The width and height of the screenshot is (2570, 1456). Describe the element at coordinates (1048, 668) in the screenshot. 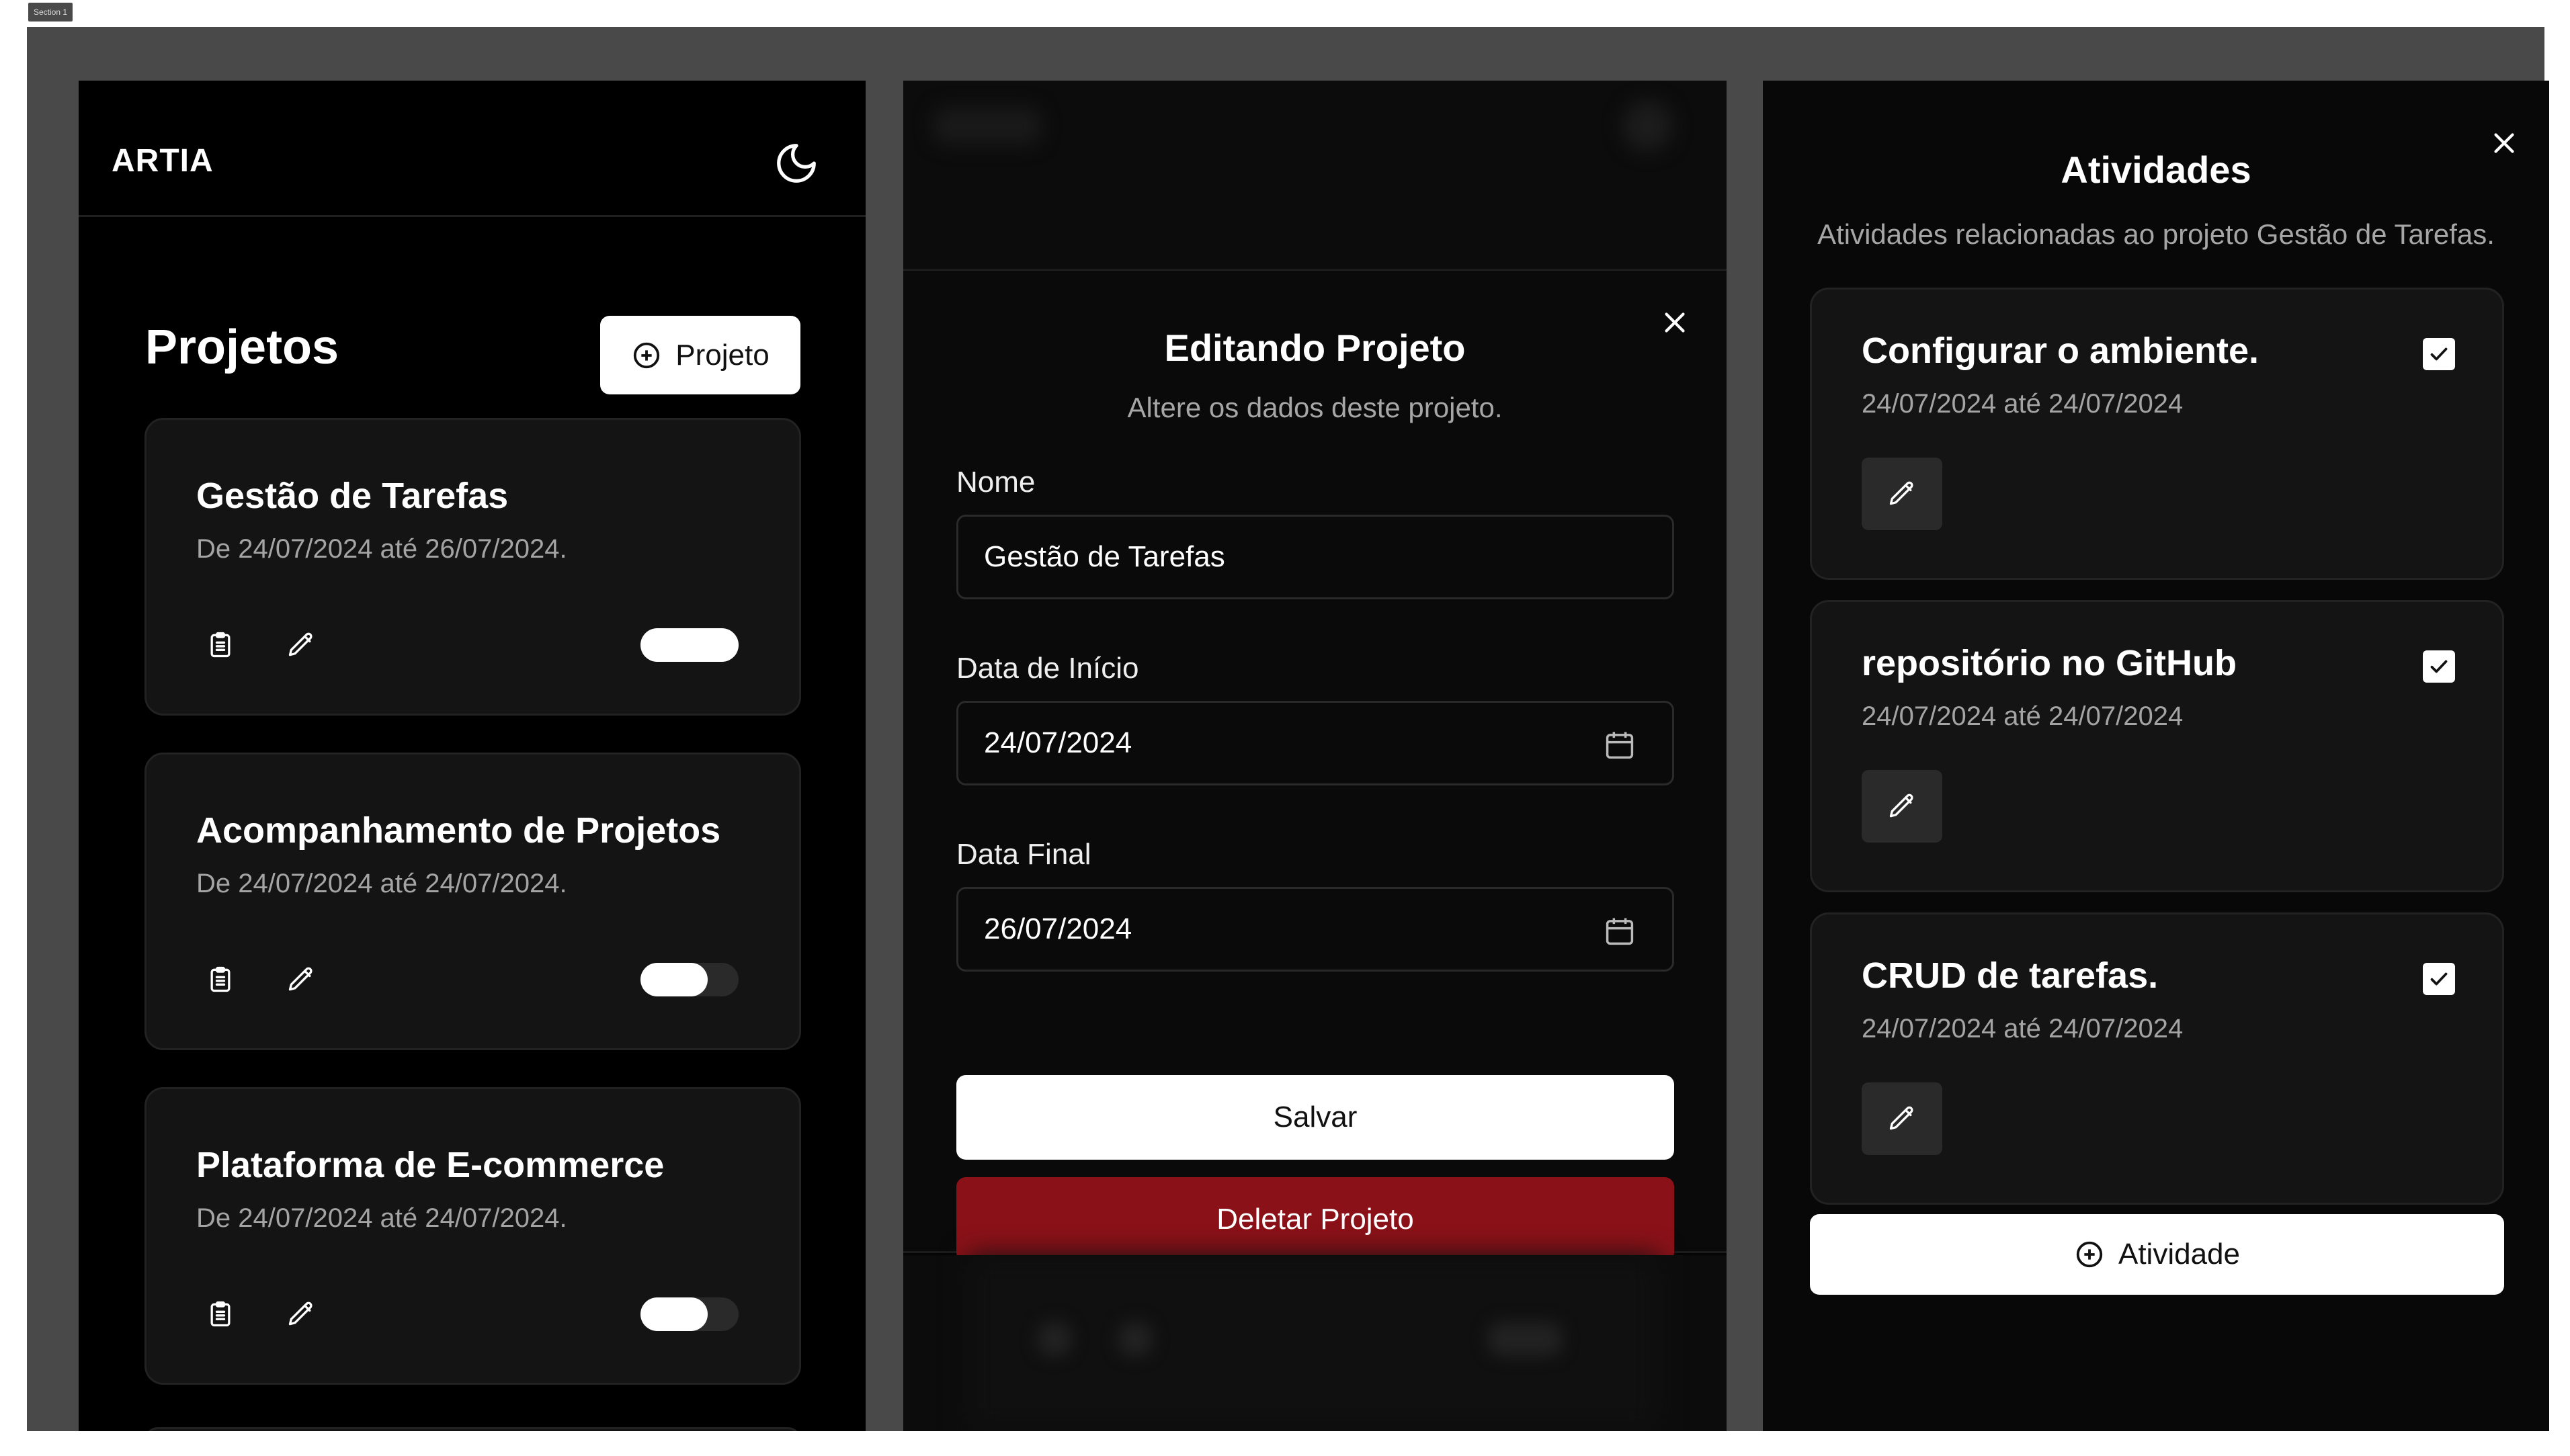

I see `start-date-label: Data de Início` at that location.